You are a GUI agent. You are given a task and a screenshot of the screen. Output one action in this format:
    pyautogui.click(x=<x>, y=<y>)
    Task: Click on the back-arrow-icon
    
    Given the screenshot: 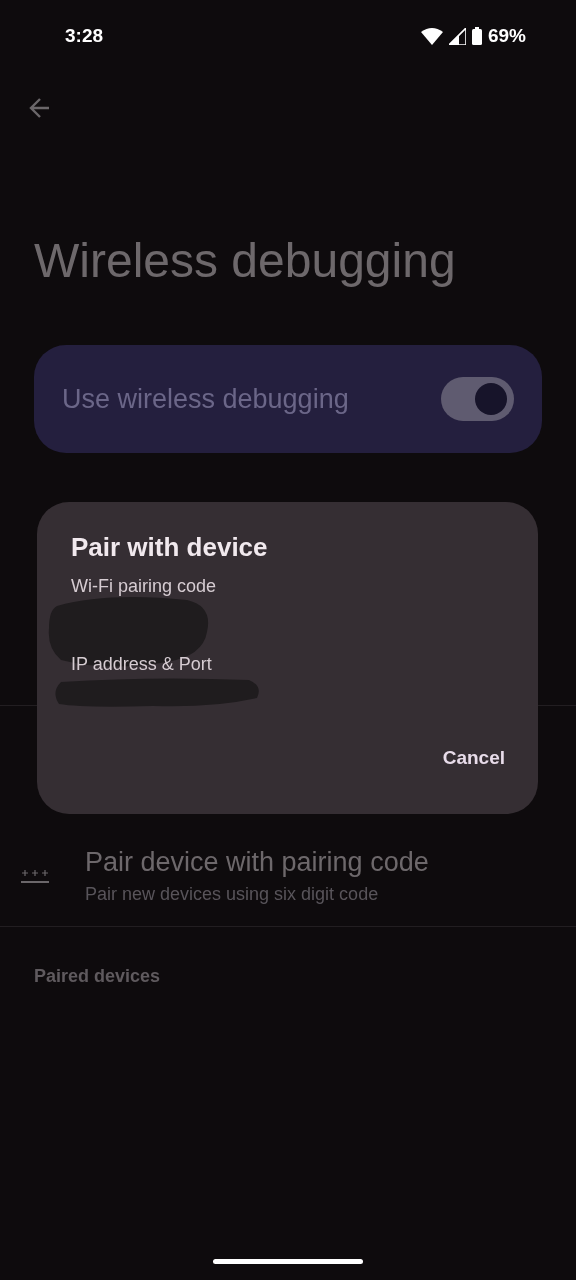 What is the action you would take?
    pyautogui.click(x=40, y=108)
    